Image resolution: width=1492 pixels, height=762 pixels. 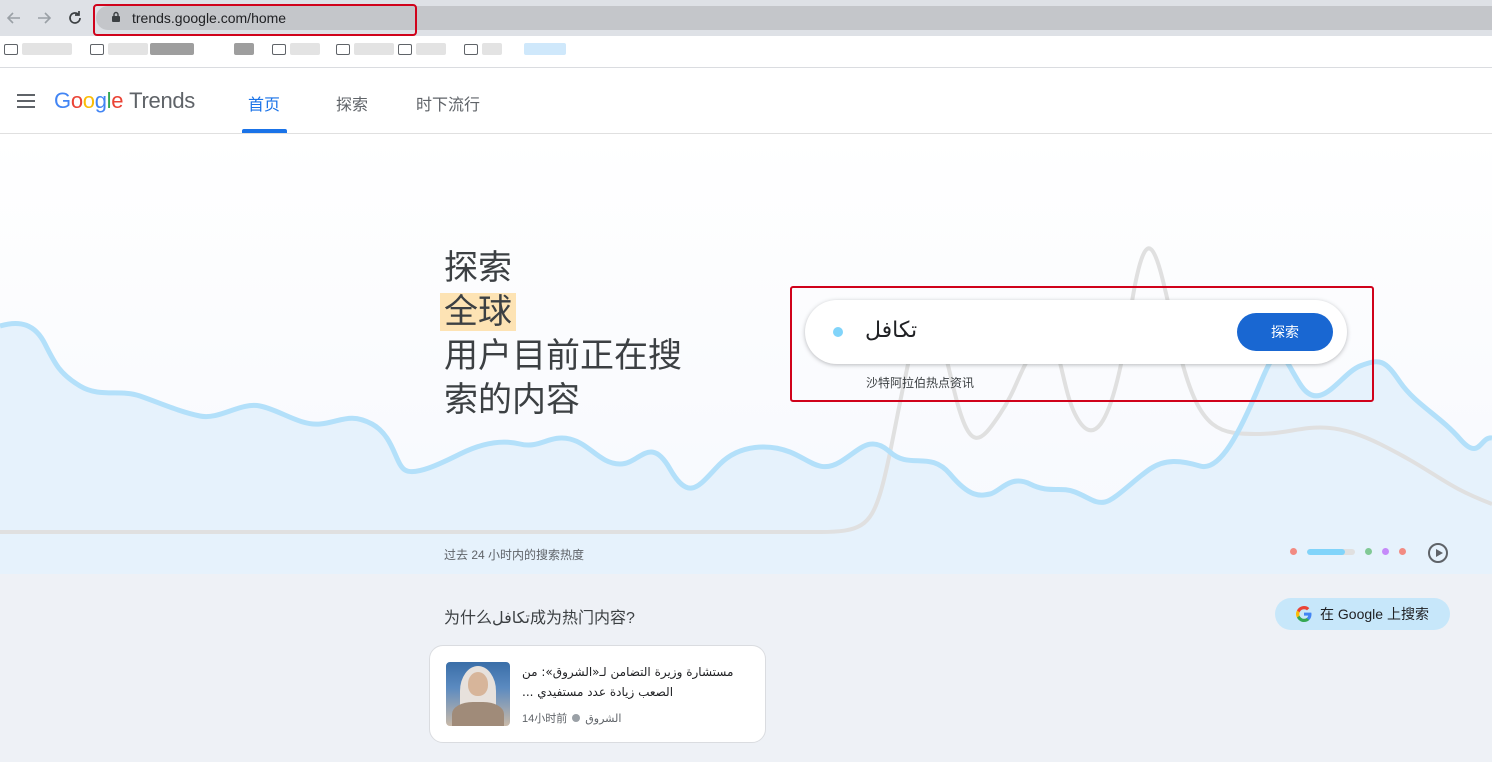 I want to click on url-highlight-box, so click(x=255, y=20).